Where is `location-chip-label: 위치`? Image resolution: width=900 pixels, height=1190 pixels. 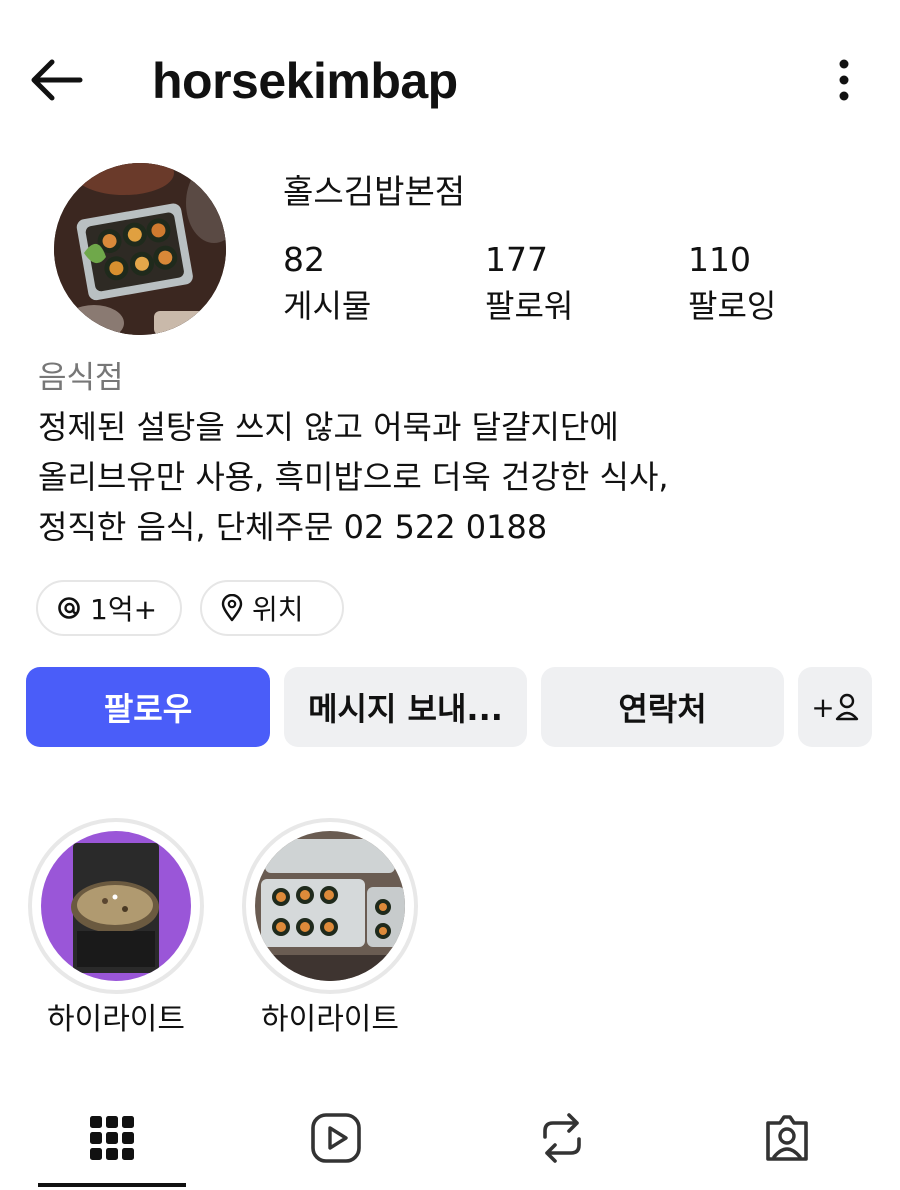 location-chip-label: 위치 is located at coordinates (278, 609).